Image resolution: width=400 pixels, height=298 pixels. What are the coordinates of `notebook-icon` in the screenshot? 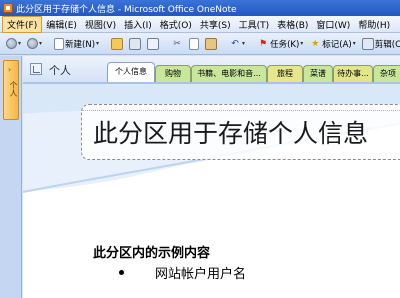 It's located at (36, 69).